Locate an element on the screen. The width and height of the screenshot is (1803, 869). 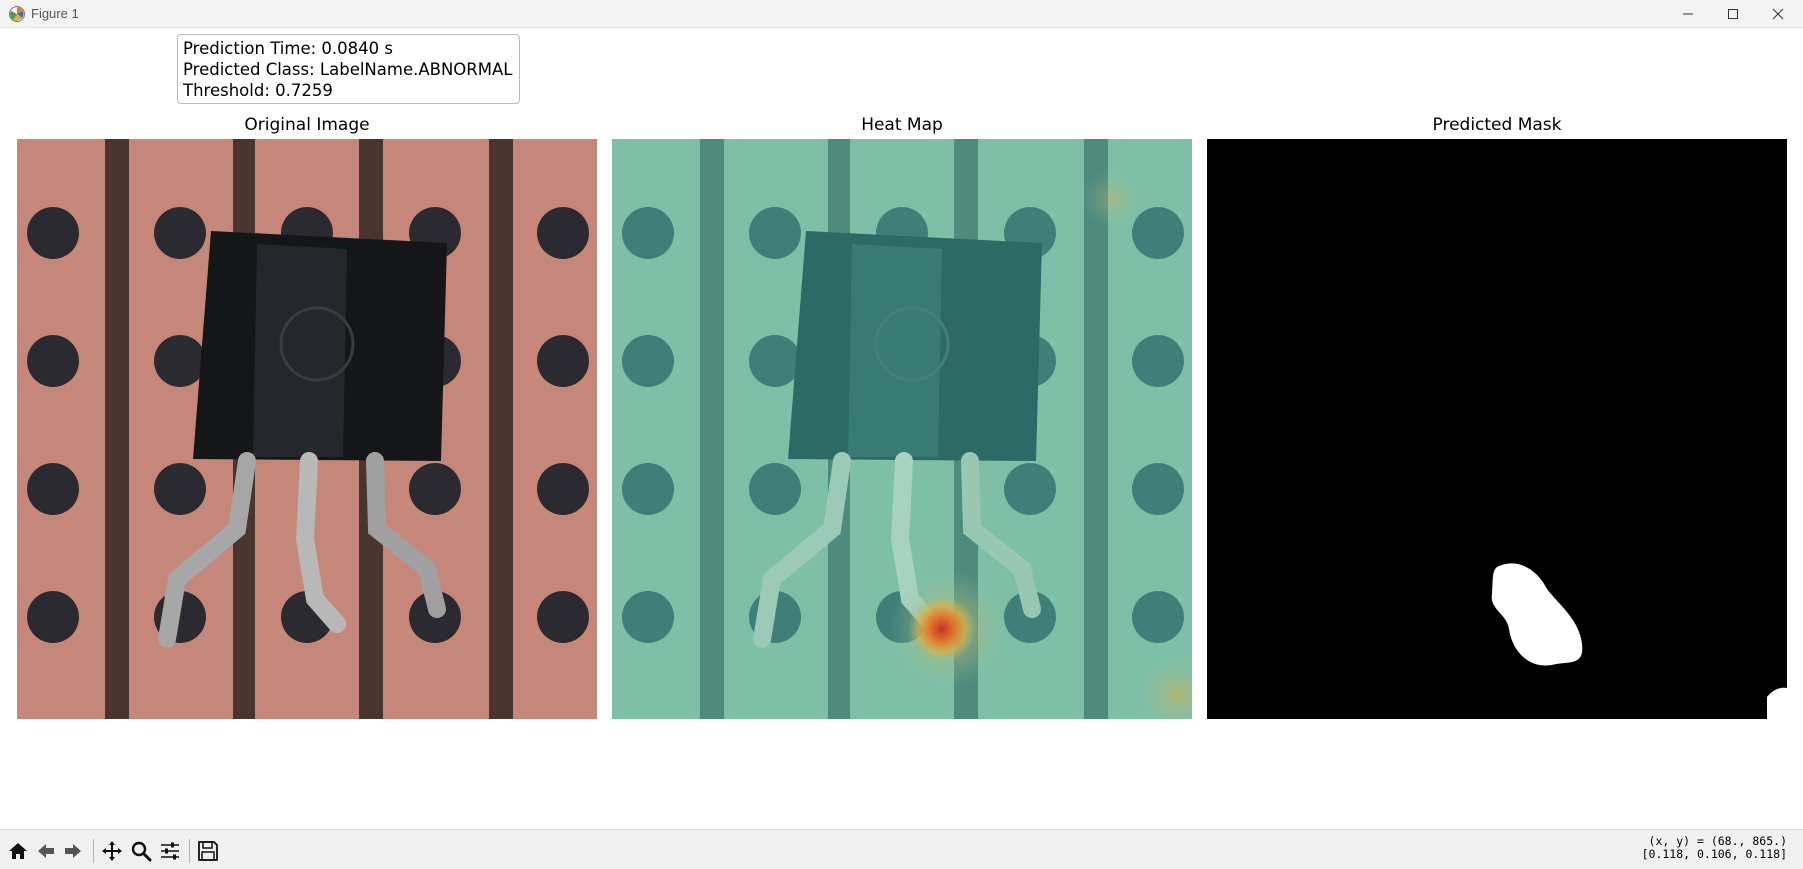
save-icon is located at coordinates (208, 851).